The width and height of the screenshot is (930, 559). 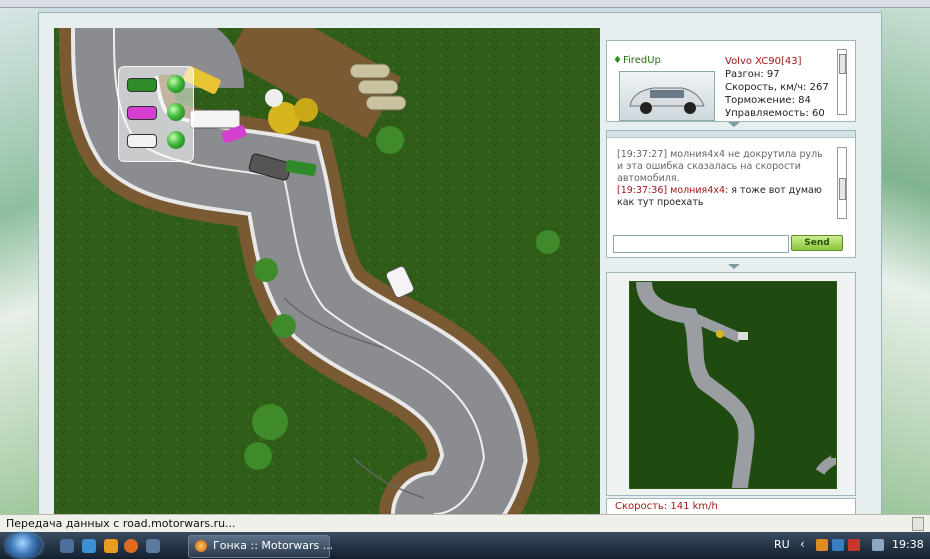 What do you see at coordinates (142, 141) in the screenshot?
I see `white-car-icon` at bounding box center [142, 141].